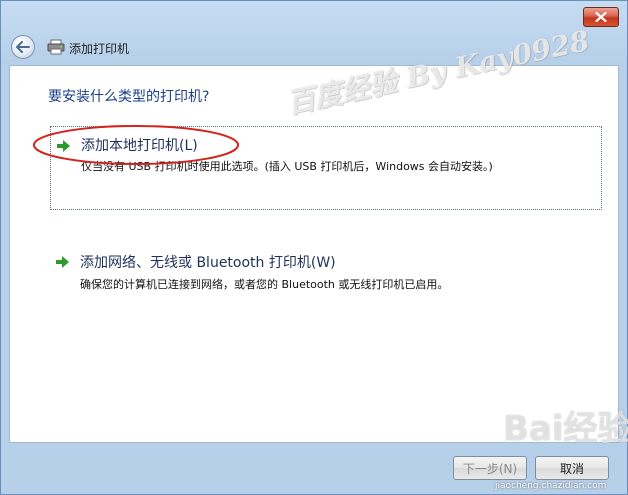  I want to click on close-icon, so click(601, 17).